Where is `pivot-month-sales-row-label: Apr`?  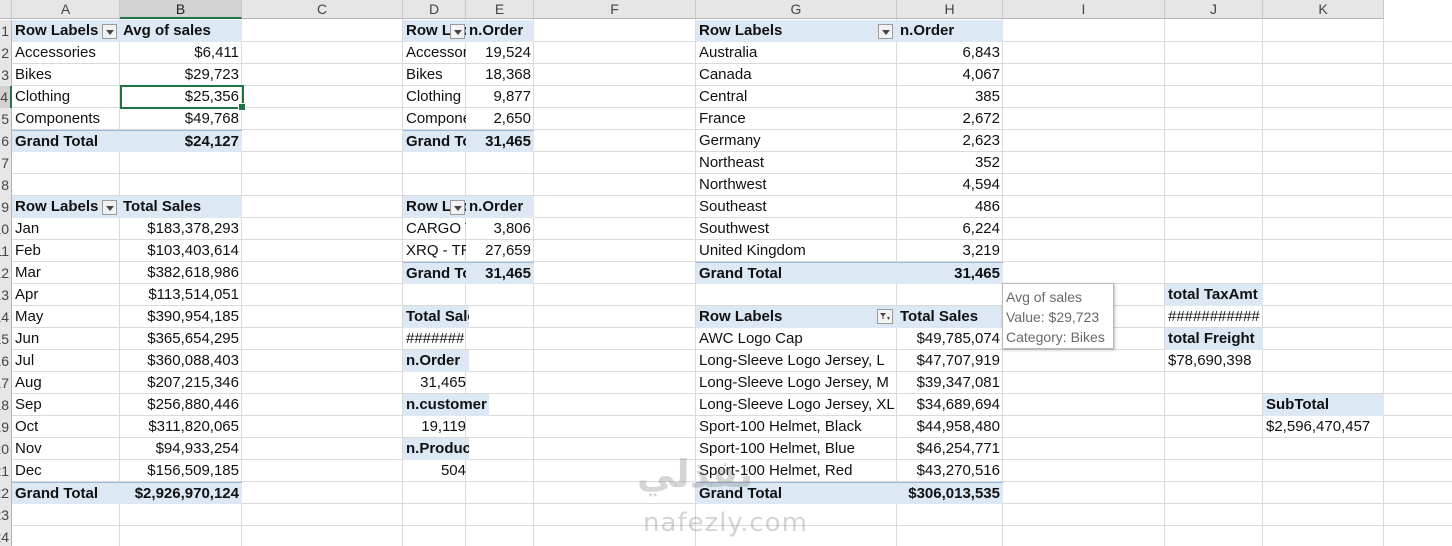 pivot-month-sales-row-label: Apr is located at coordinates (27, 294).